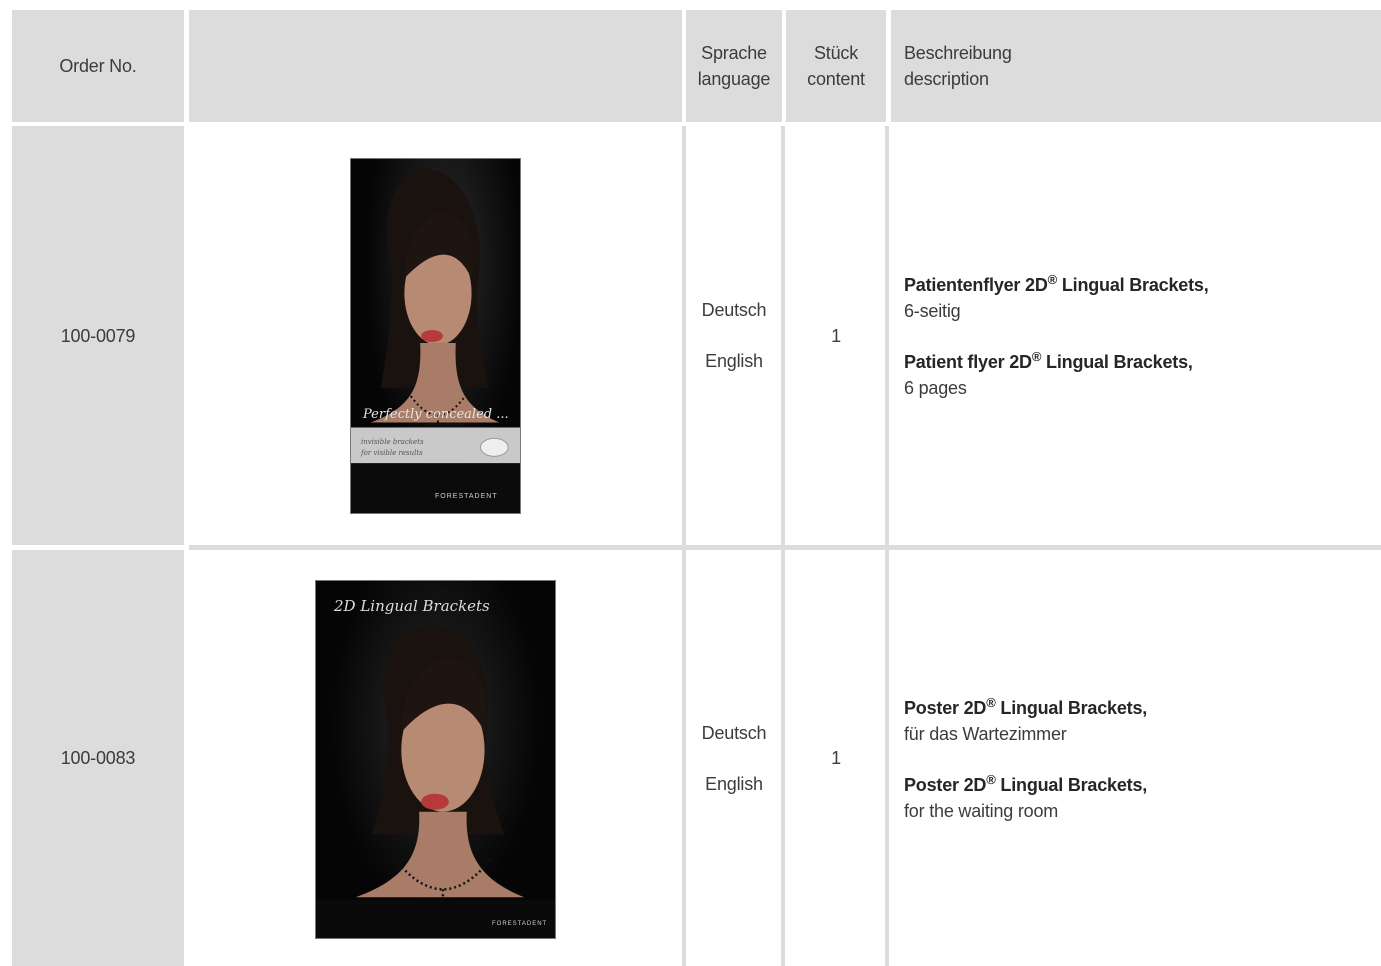  Describe the element at coordinates (981, 810) in the screenshot. I see `desc-en-detail-2: for the waiting room` at that location.